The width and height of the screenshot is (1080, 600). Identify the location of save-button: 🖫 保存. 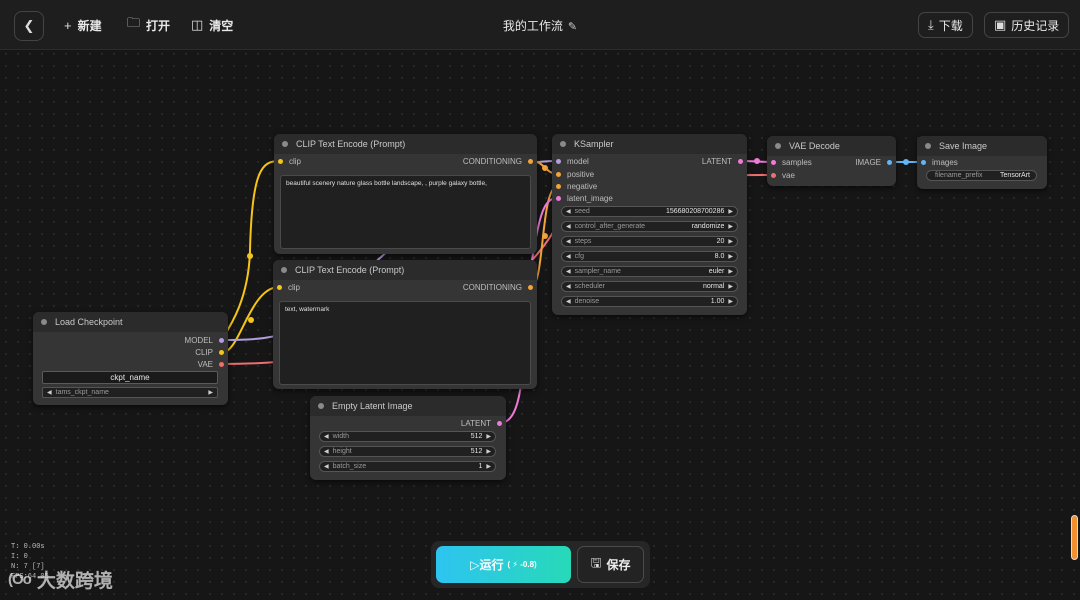
(610, 564).